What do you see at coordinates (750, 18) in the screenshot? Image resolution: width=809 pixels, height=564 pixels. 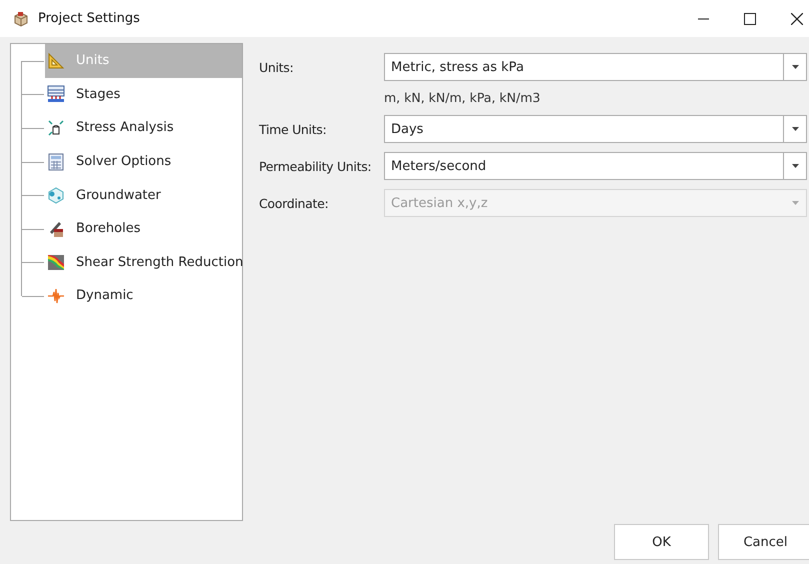 I see `maximize-icon` at bounding box center [750, 18].